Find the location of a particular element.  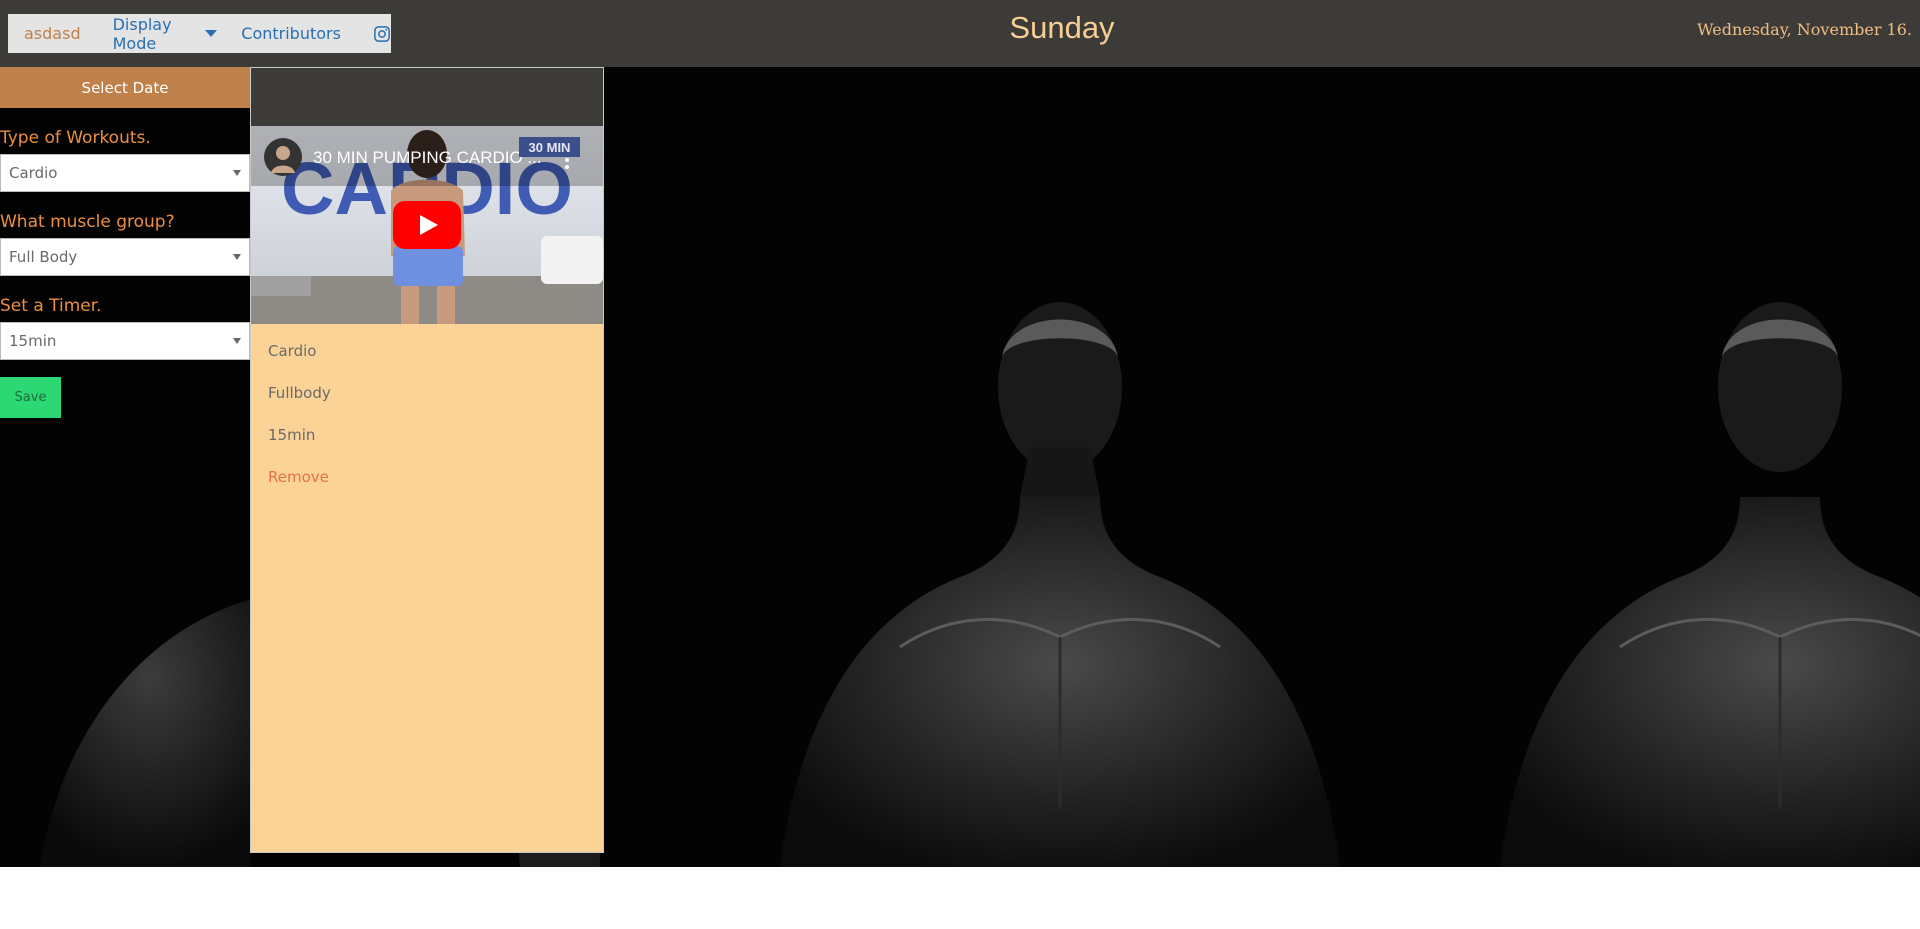

nav-brand-link: asdasd is located at coordinates (52, 33).